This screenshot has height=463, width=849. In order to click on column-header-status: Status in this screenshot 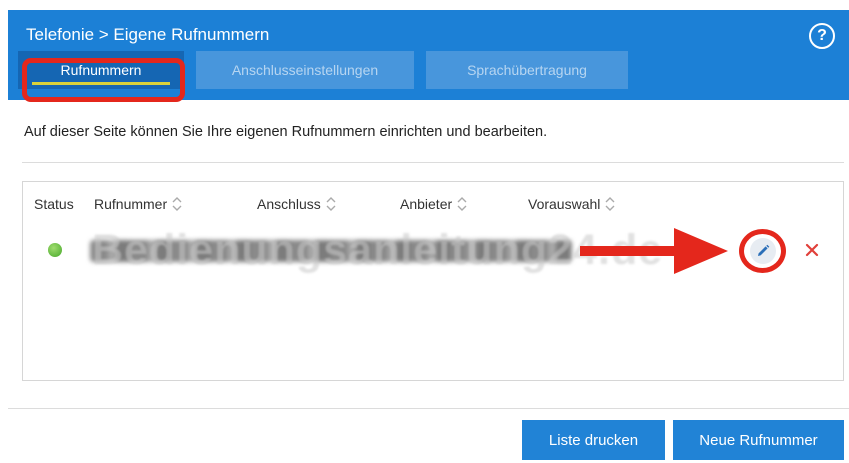, I will do `click(54, 204)`.